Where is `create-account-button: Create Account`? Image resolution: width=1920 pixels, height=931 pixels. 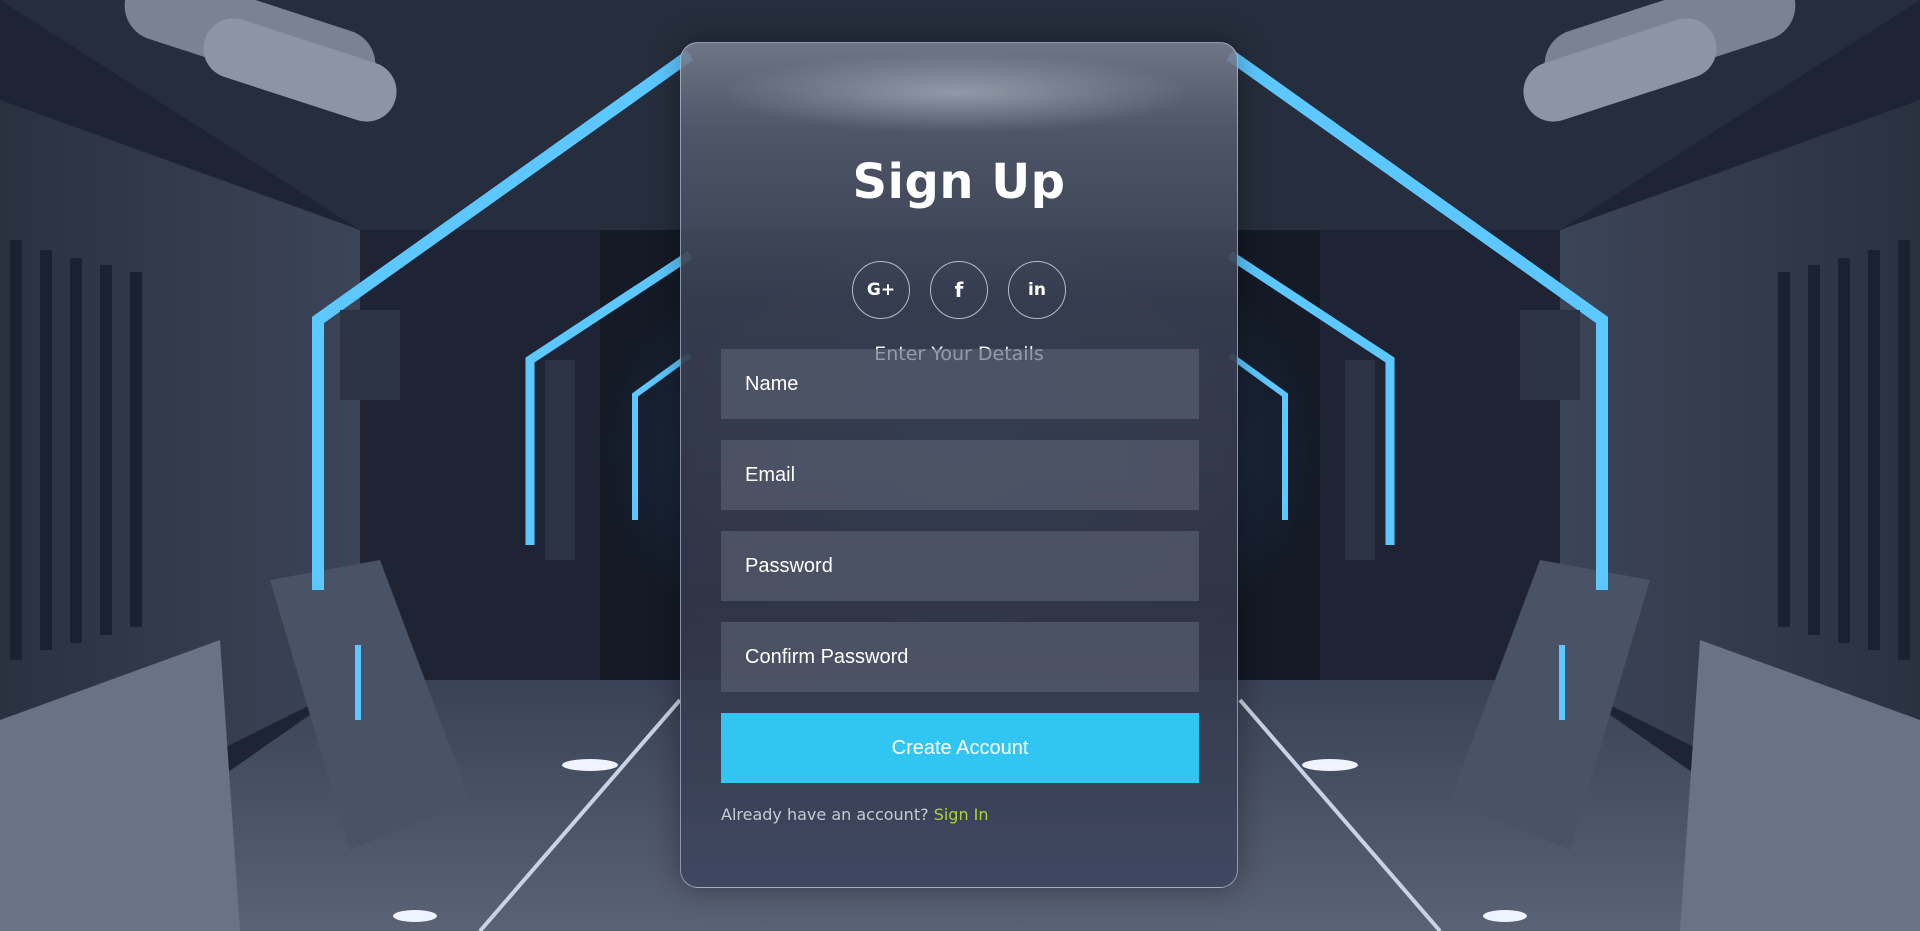
create-account-button: Create Account is located at coordinates (960, 748).